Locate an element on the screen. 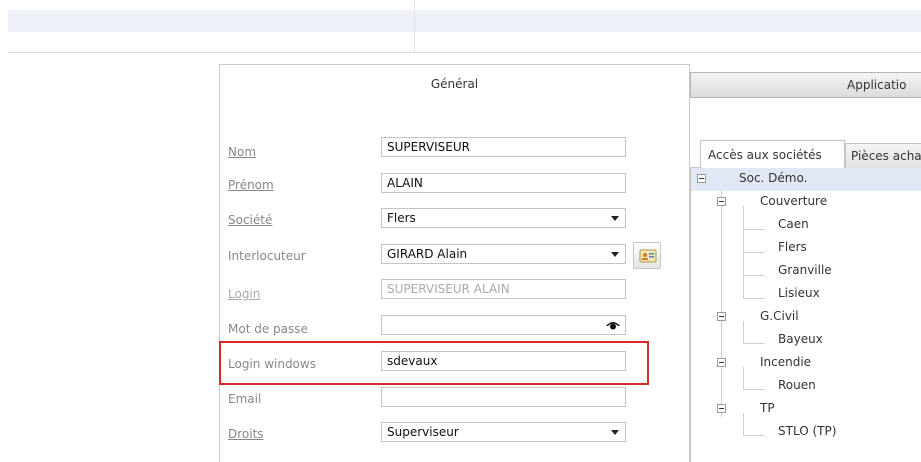 The height and width of the screenshot is (462, 921). tree-node-leaf: Caen is located at coordinates (806, 225).